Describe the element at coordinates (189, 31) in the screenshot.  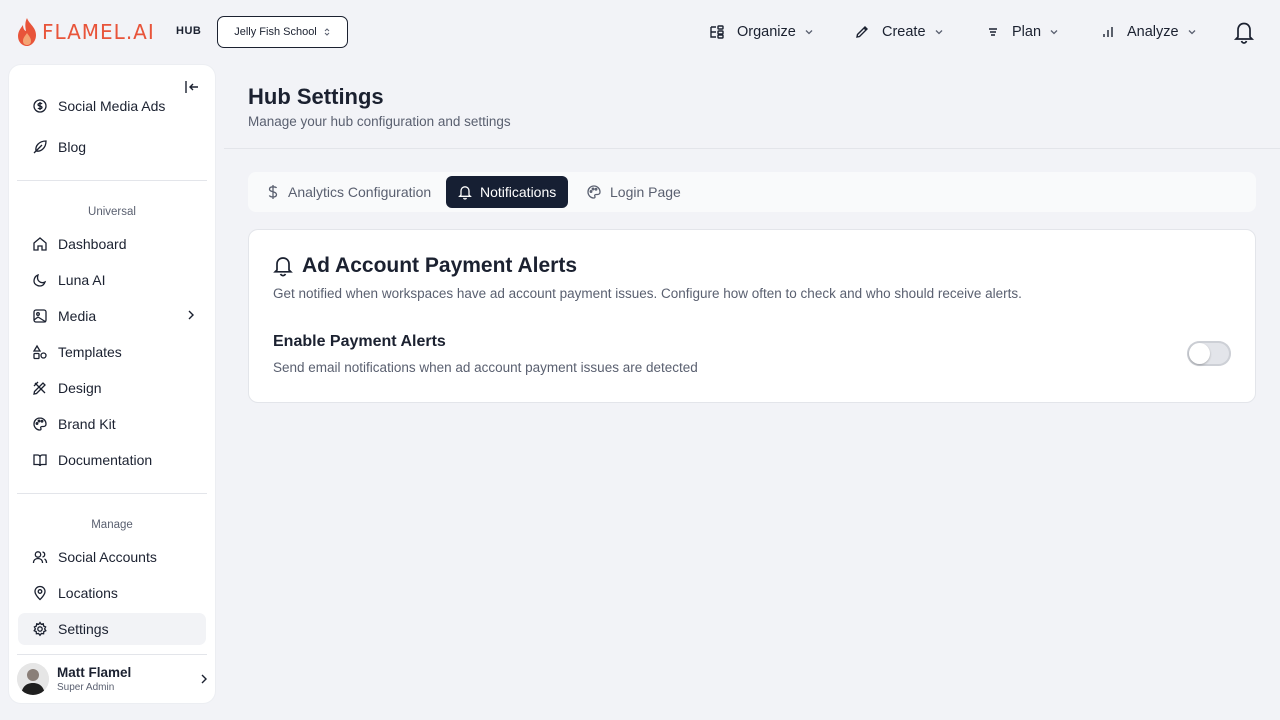
I see `hub-label: HUB` at that location.